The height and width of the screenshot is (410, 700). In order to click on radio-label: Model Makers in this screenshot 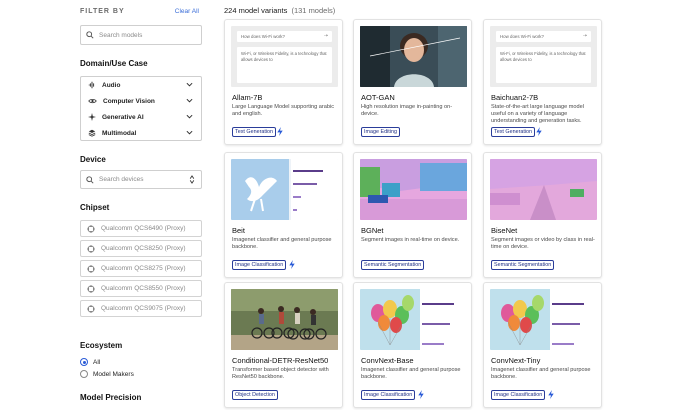, I will do `click(113, 374)`.